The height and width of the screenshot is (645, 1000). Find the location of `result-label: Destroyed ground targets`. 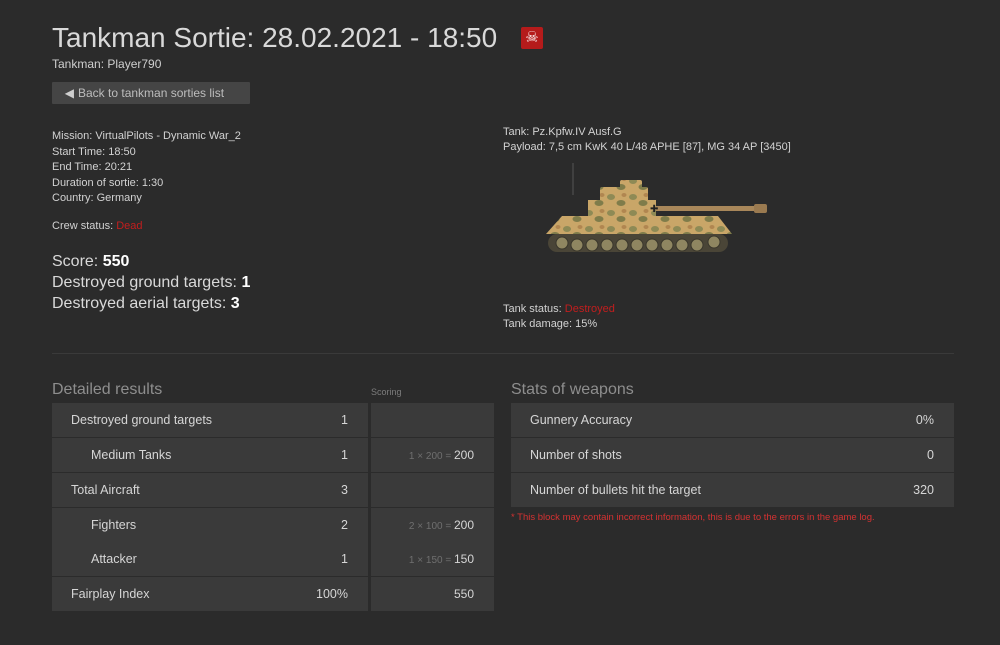

result-label: Destroyed ground targets is located at coordinates (142, 420).